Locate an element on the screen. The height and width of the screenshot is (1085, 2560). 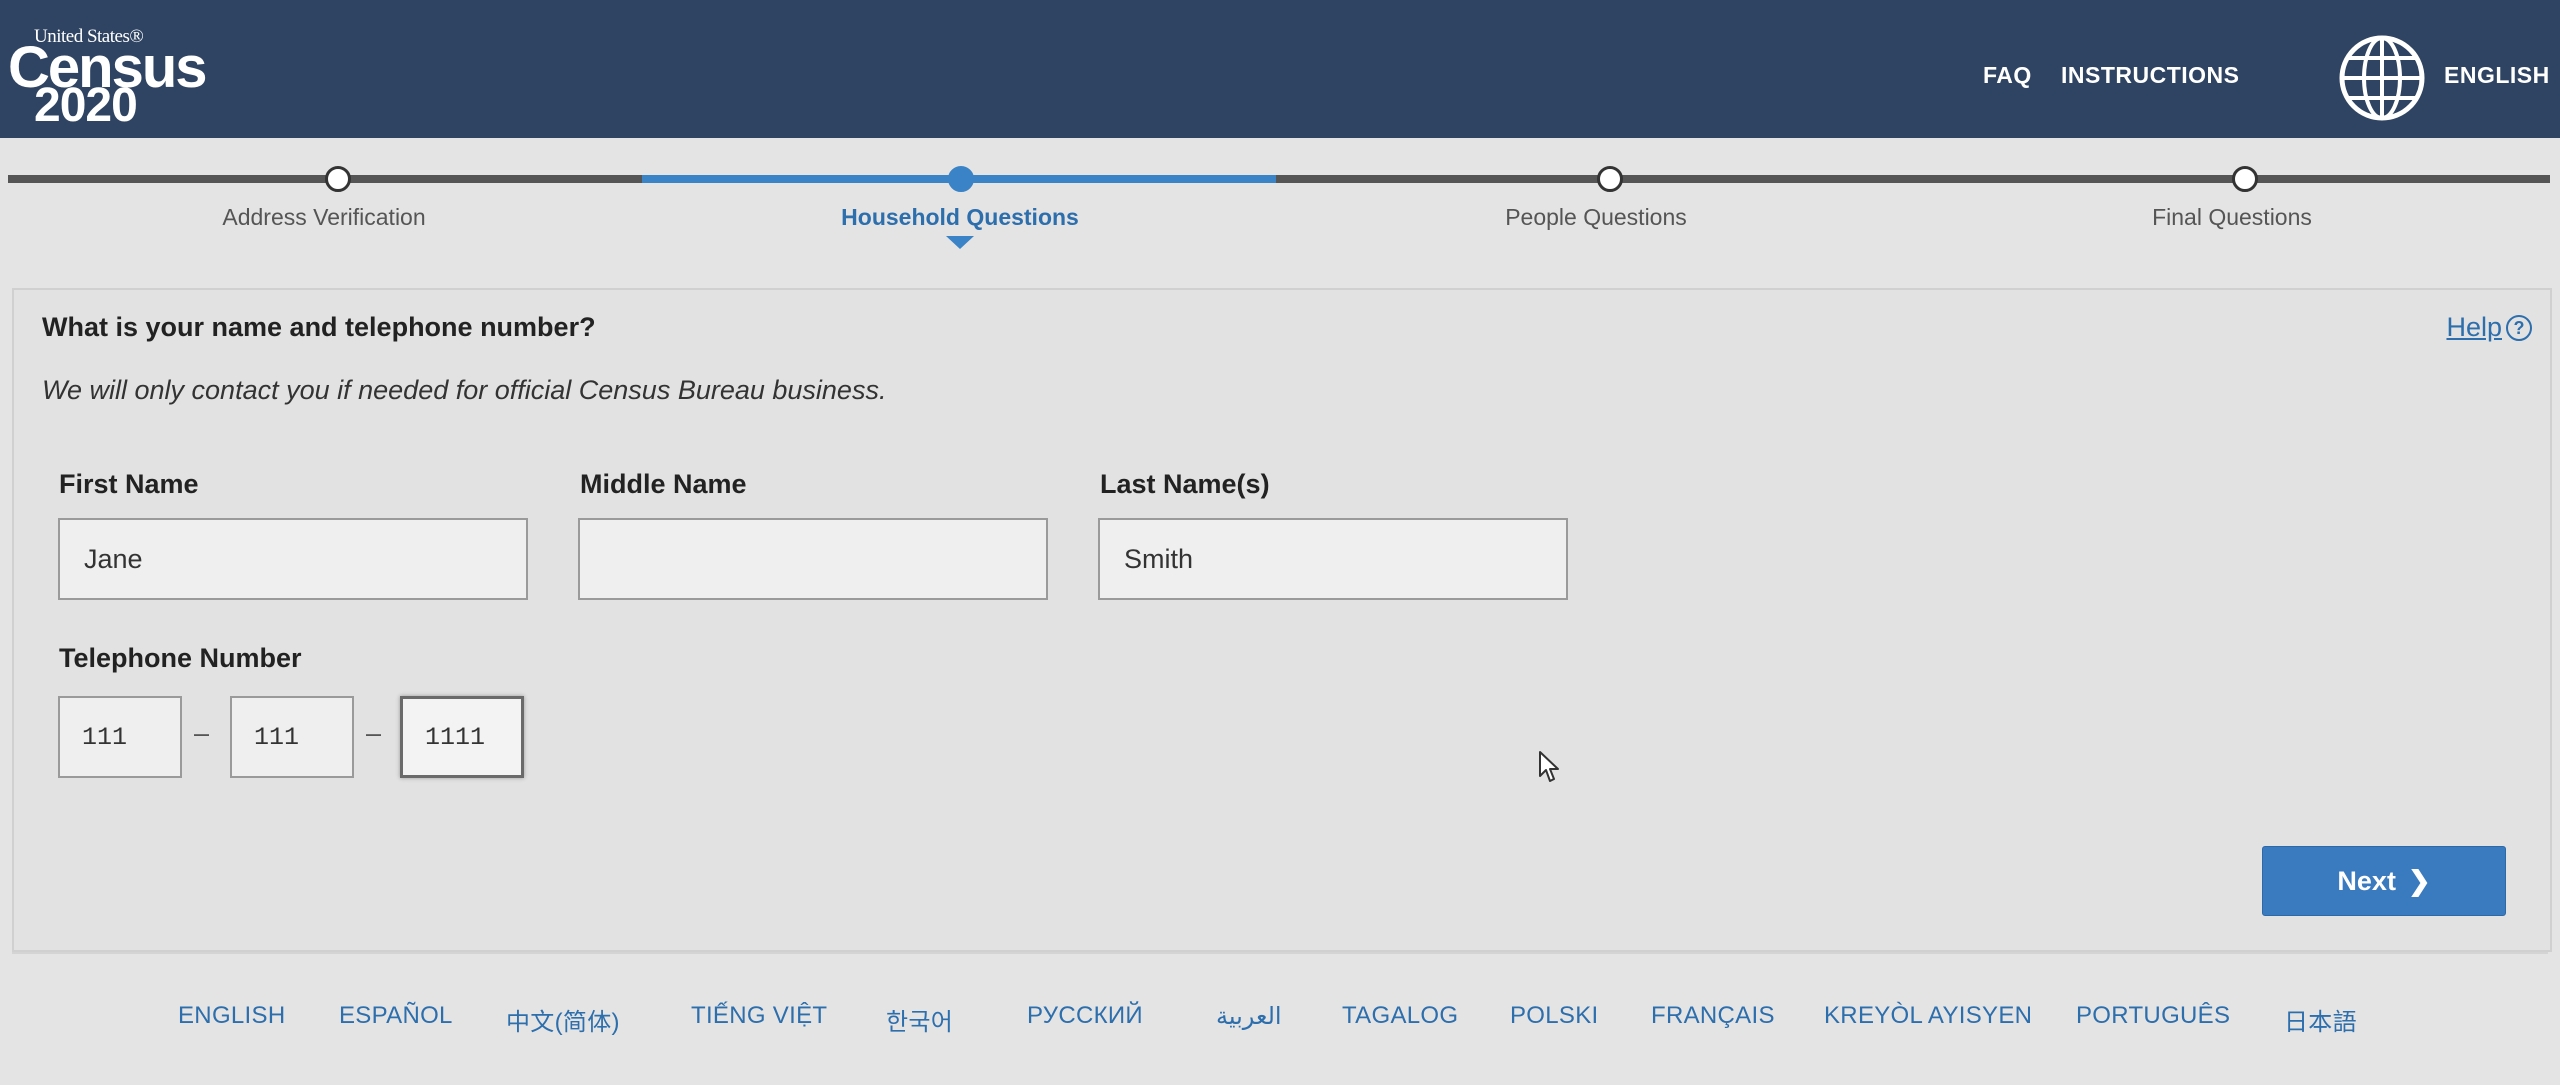
language-link-french: FRANÇAIS is located at coordinates (1713, 1016).